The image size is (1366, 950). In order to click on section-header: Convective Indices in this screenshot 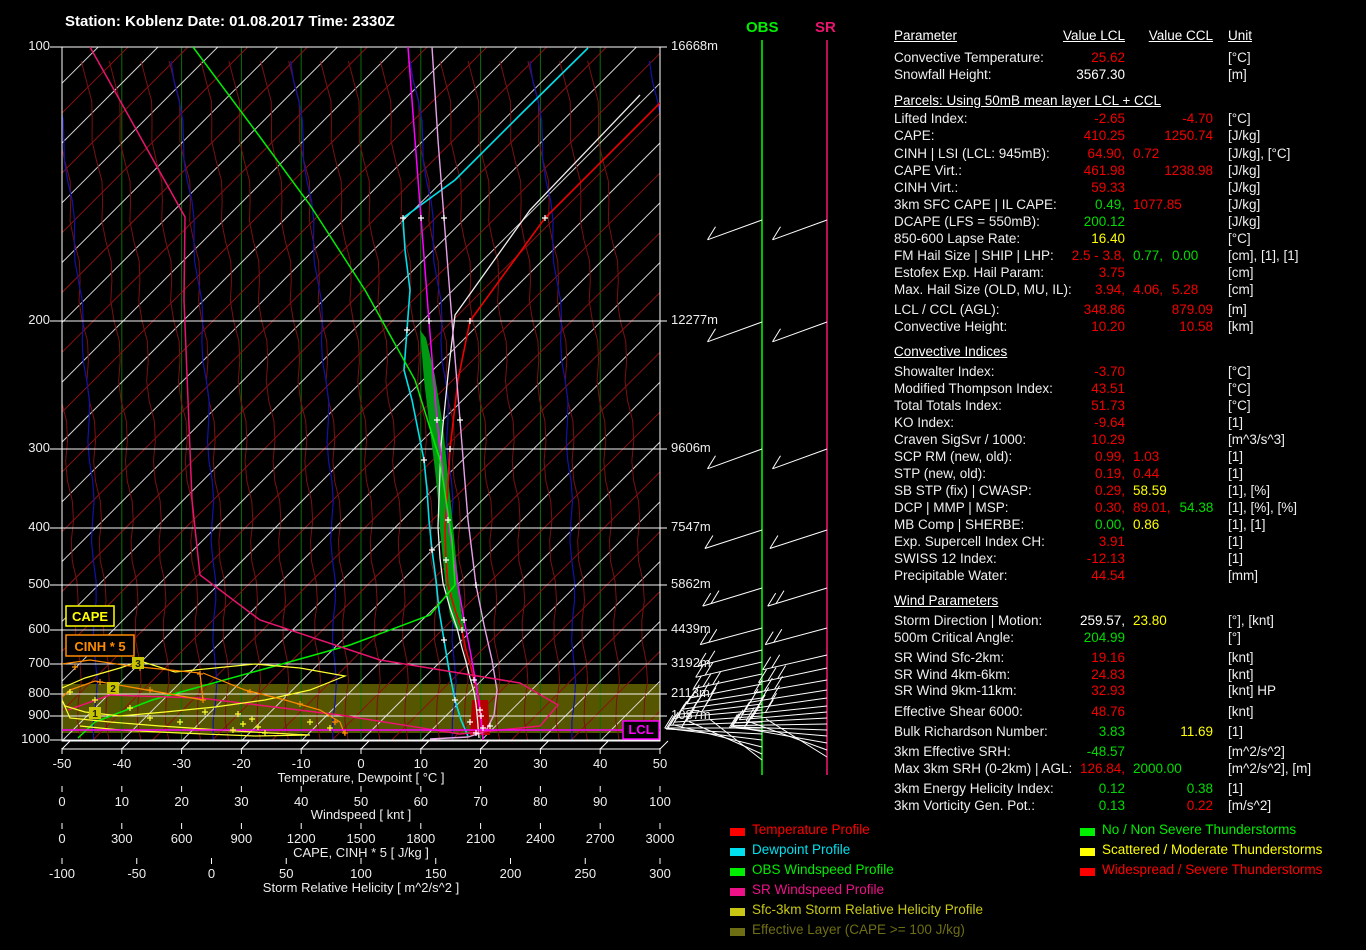, I will do `click(951, 351)`.